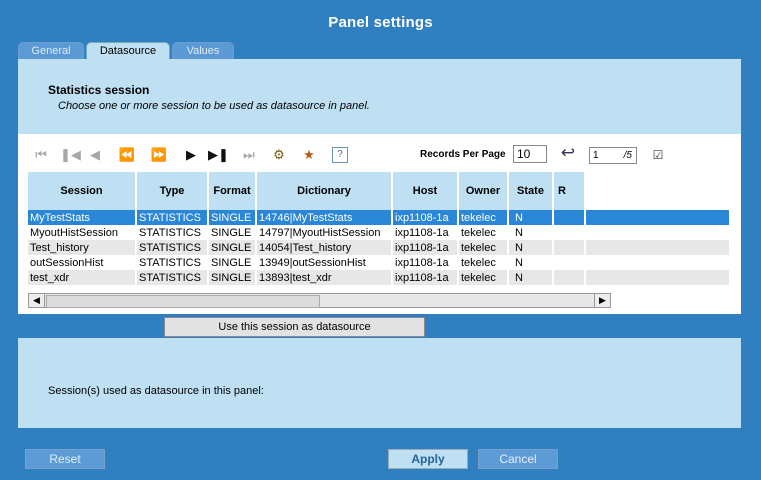 This screenshot has width=761, height=480. I want to click on records-per-page-label: Records Per Page, so click(463, 154).